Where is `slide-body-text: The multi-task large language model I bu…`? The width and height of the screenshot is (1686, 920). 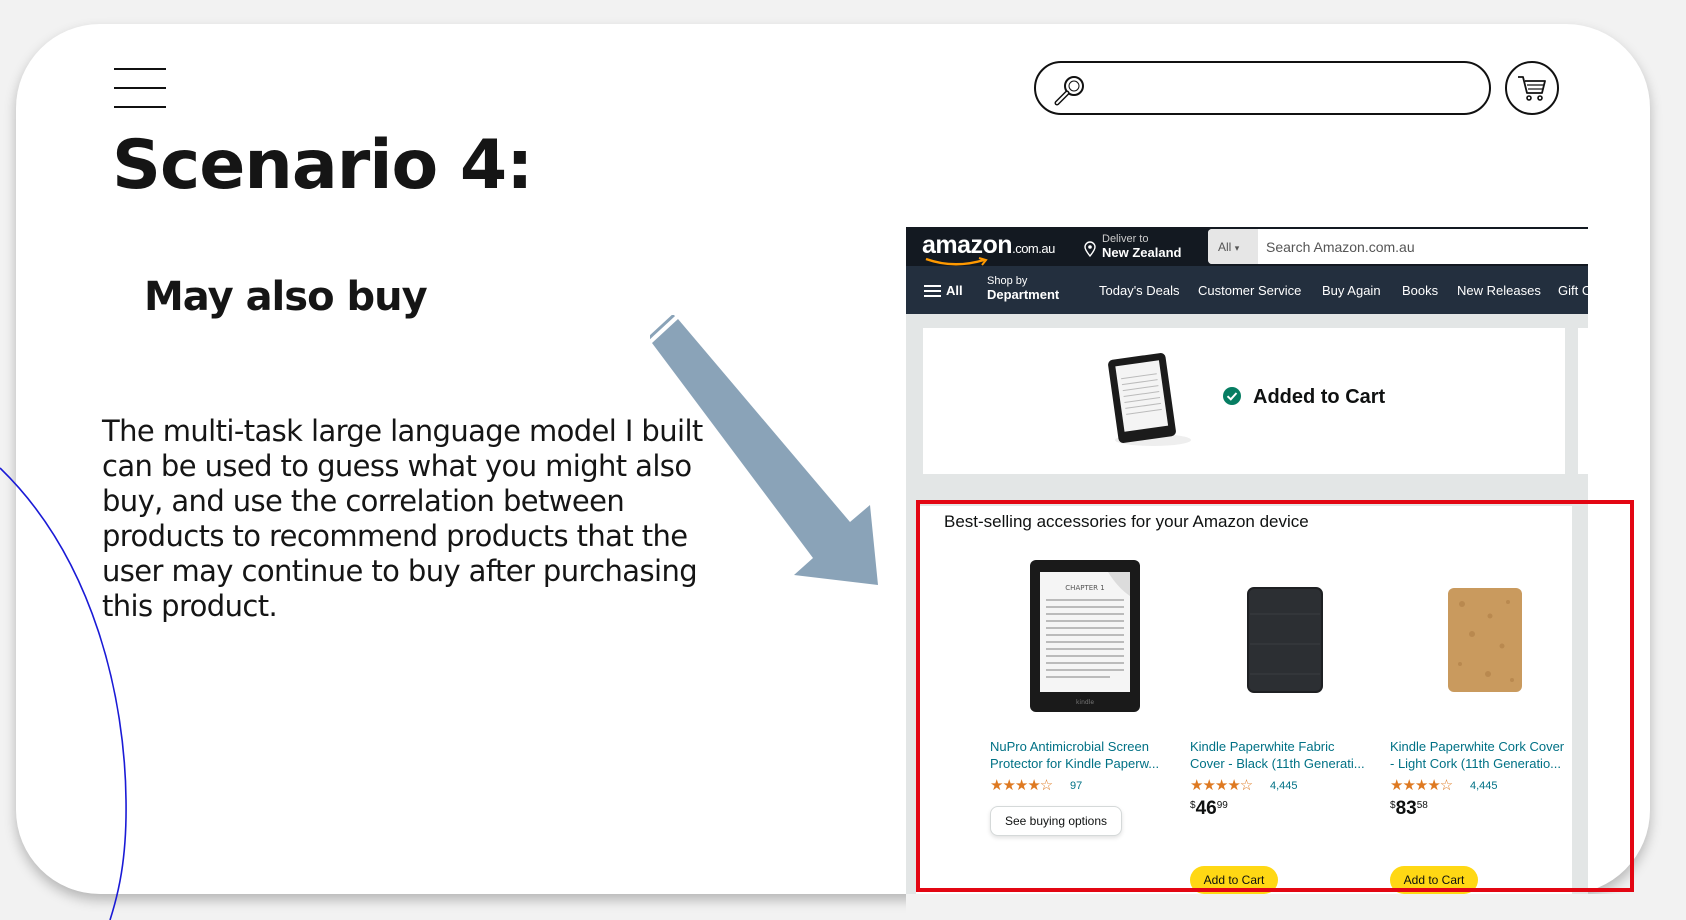 slide-body-text: The multi-task large language model I bu… is located at coordinates (402, 518).